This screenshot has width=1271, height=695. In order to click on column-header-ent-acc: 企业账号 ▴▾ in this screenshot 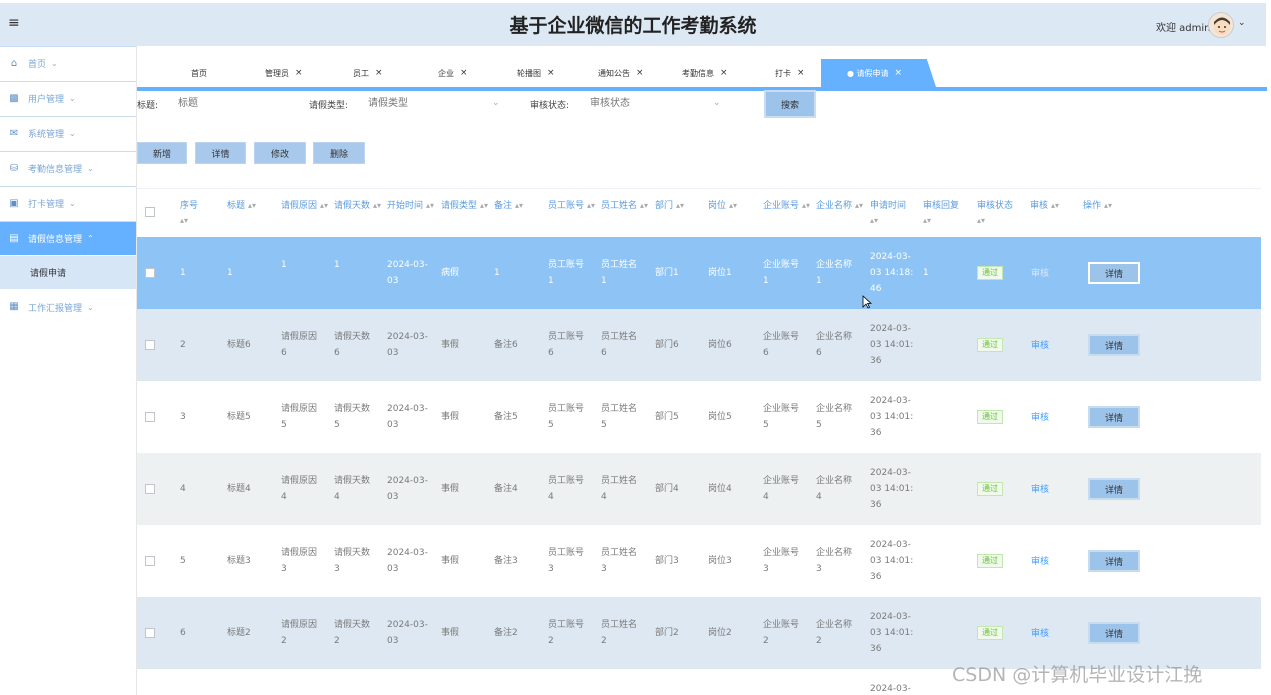, I will do `click(786, 206)`.